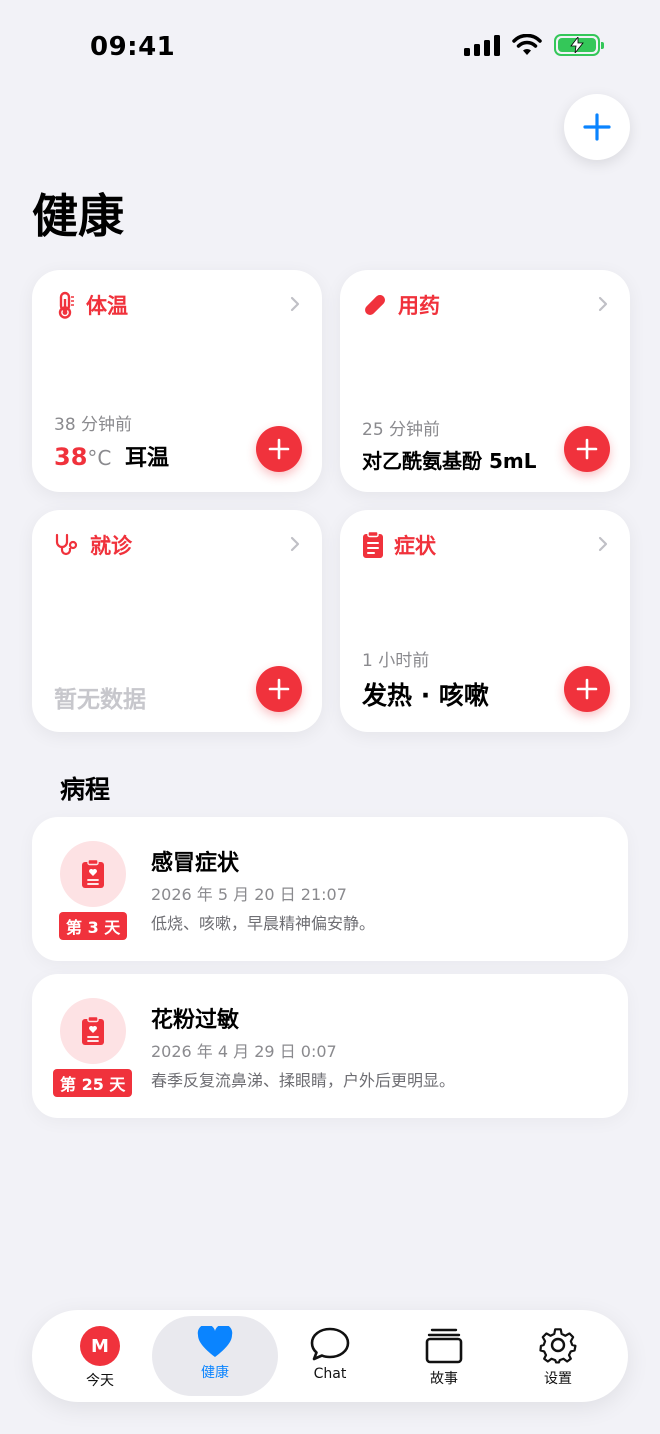 This screenshot has width=660, height=1434. I want to click on temperature-card: 体温 38 分钟前 38°C 耳温, so click(177, 381).